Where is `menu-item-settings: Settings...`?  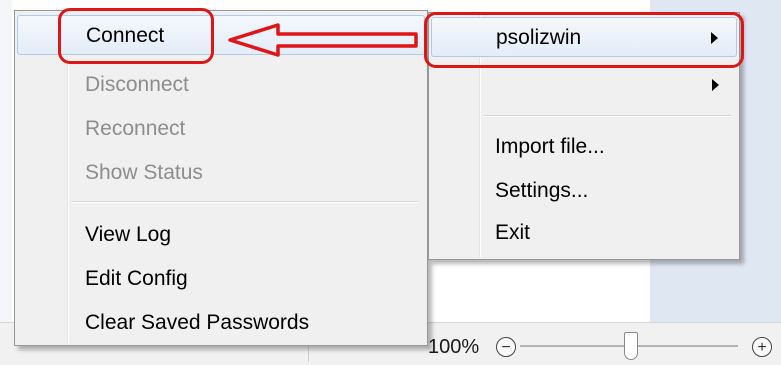 menu-item-settings: Settings... is located at coordinates (584, 191).